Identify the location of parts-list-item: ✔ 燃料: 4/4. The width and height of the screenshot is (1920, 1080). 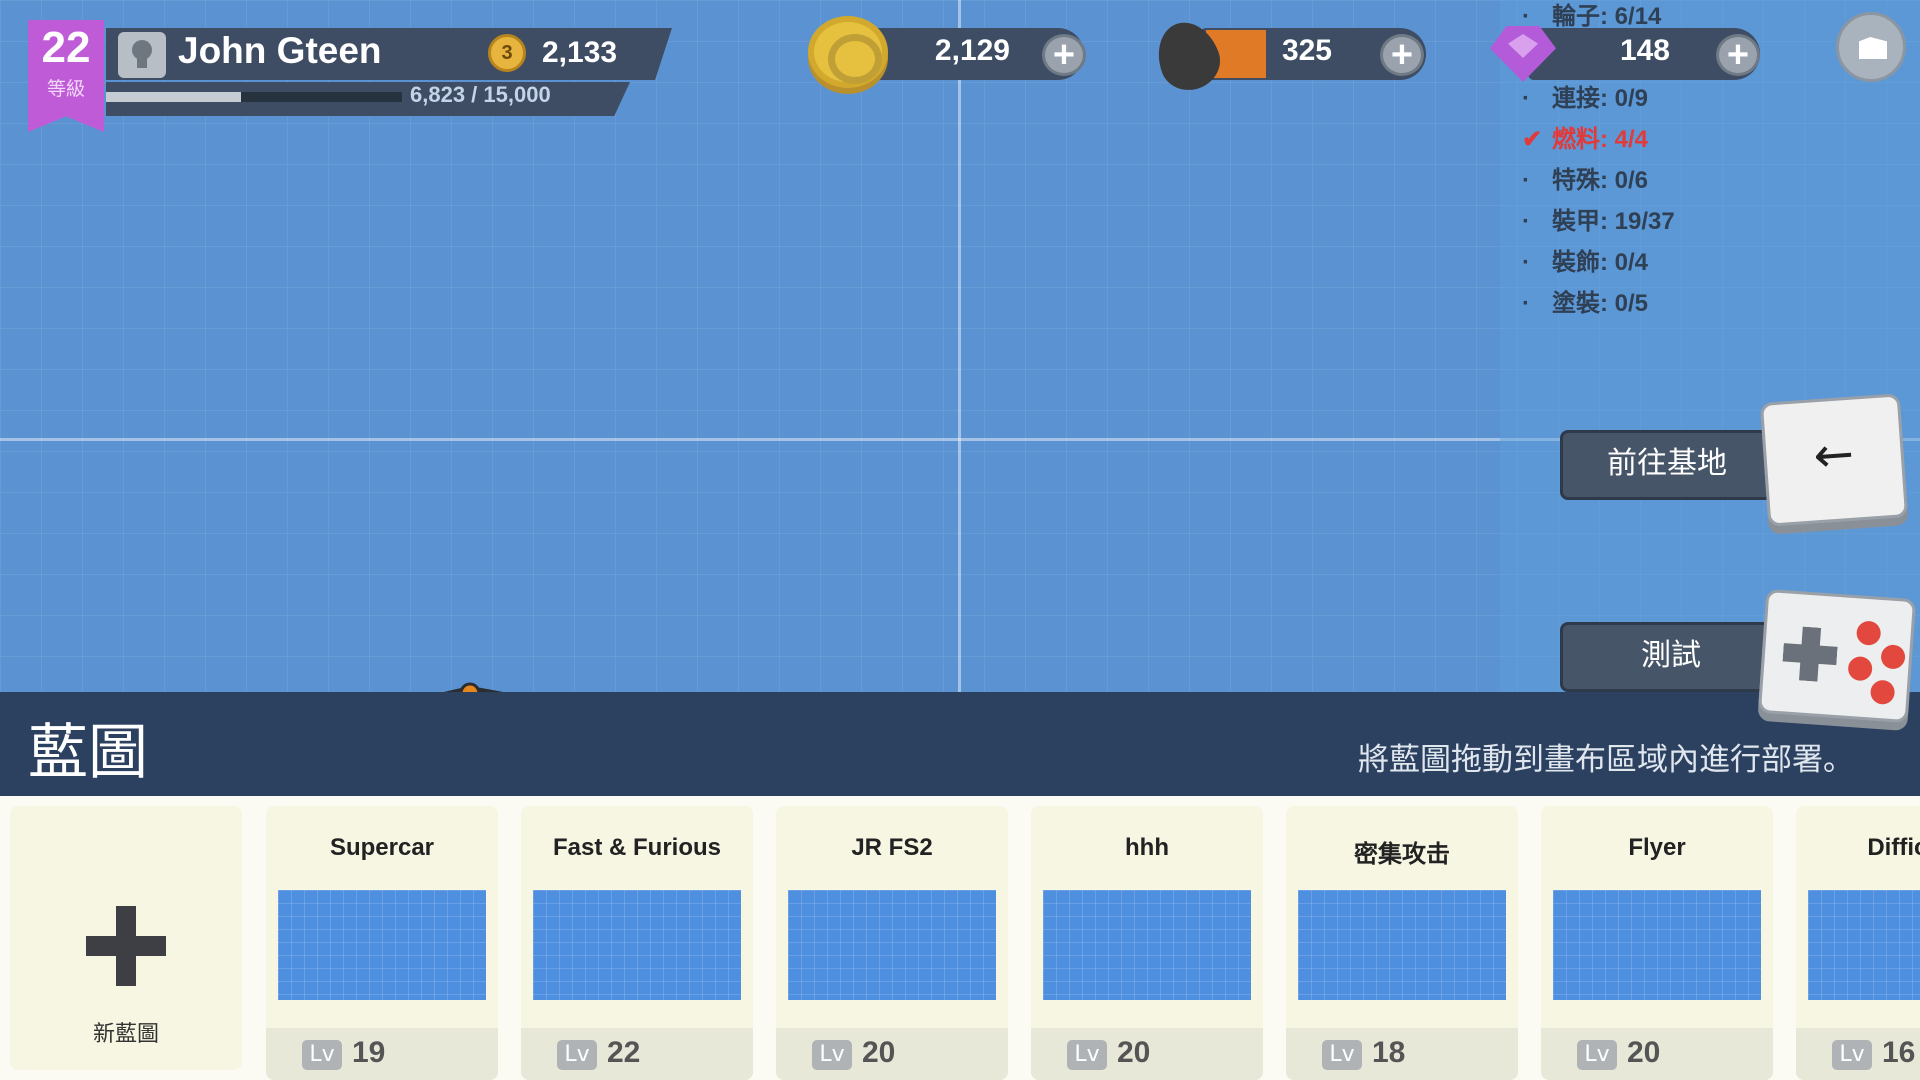
(1585, 136).